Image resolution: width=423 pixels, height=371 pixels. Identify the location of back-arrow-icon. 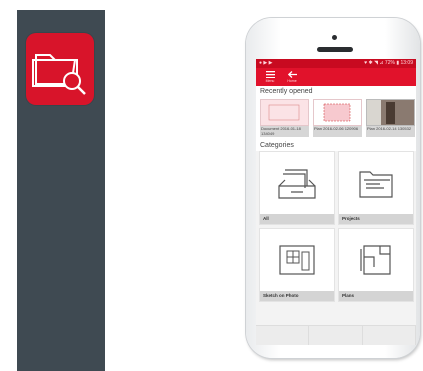
(292, 74).